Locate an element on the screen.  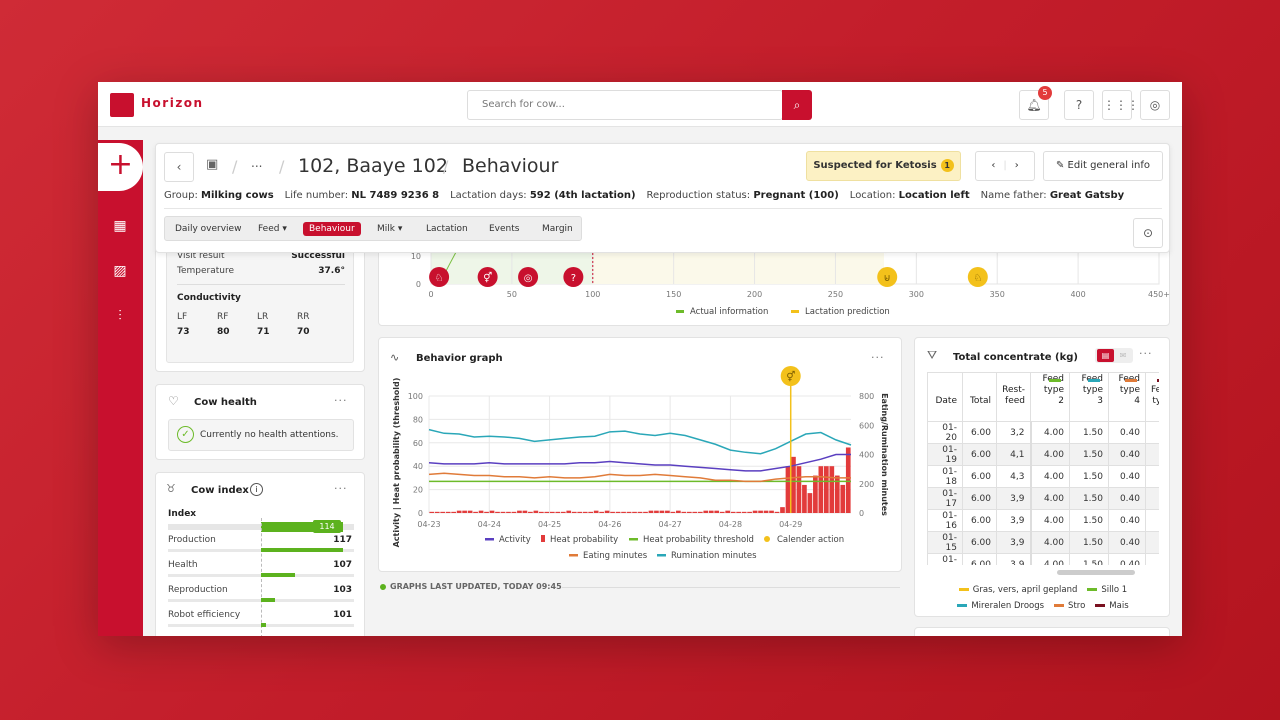
card-title: Cow health is located at coordinates (225, 402).